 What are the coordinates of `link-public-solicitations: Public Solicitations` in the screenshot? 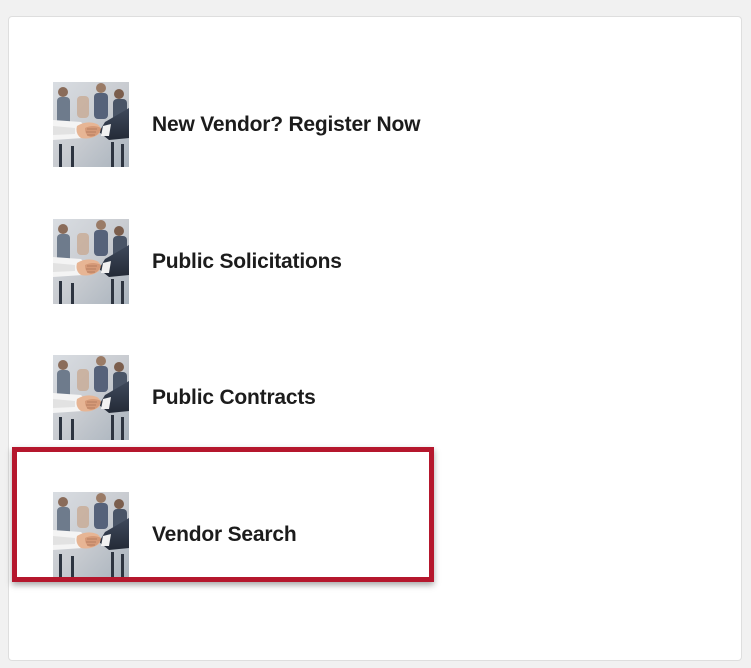 It's located at (226, 262).